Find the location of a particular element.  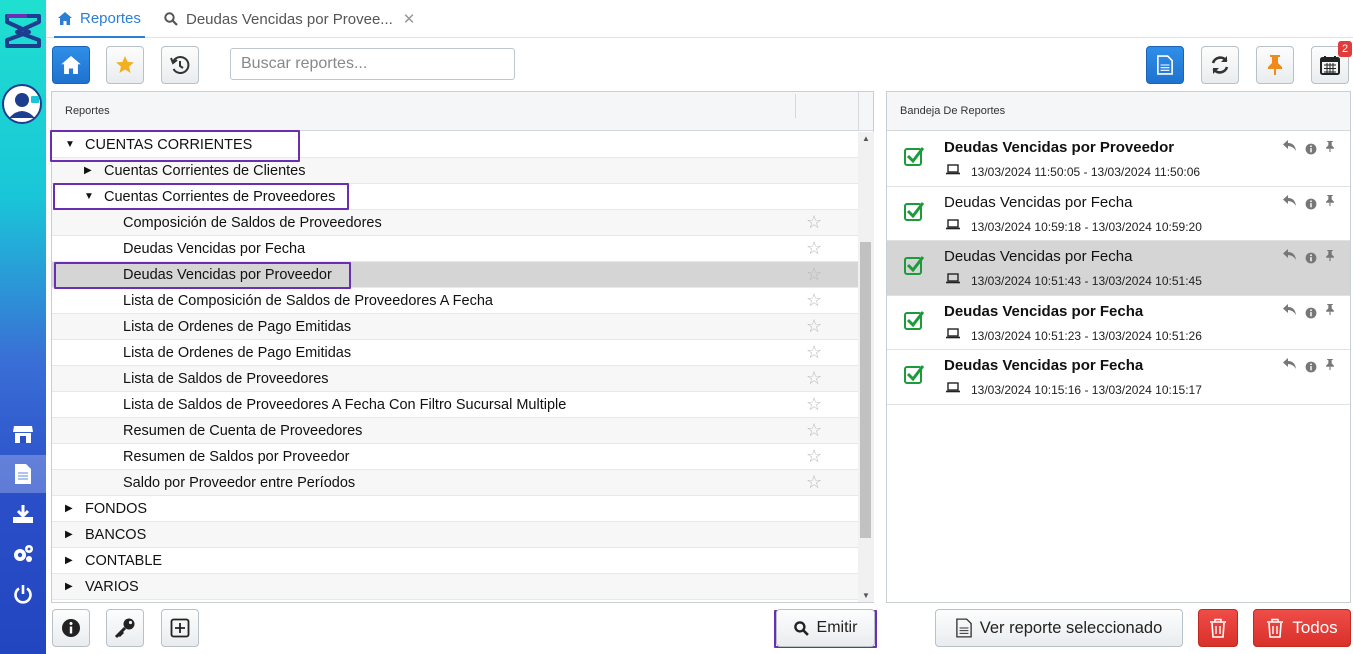

tree-row: ▶ CONTABLE is located at coordinates (455, 561).